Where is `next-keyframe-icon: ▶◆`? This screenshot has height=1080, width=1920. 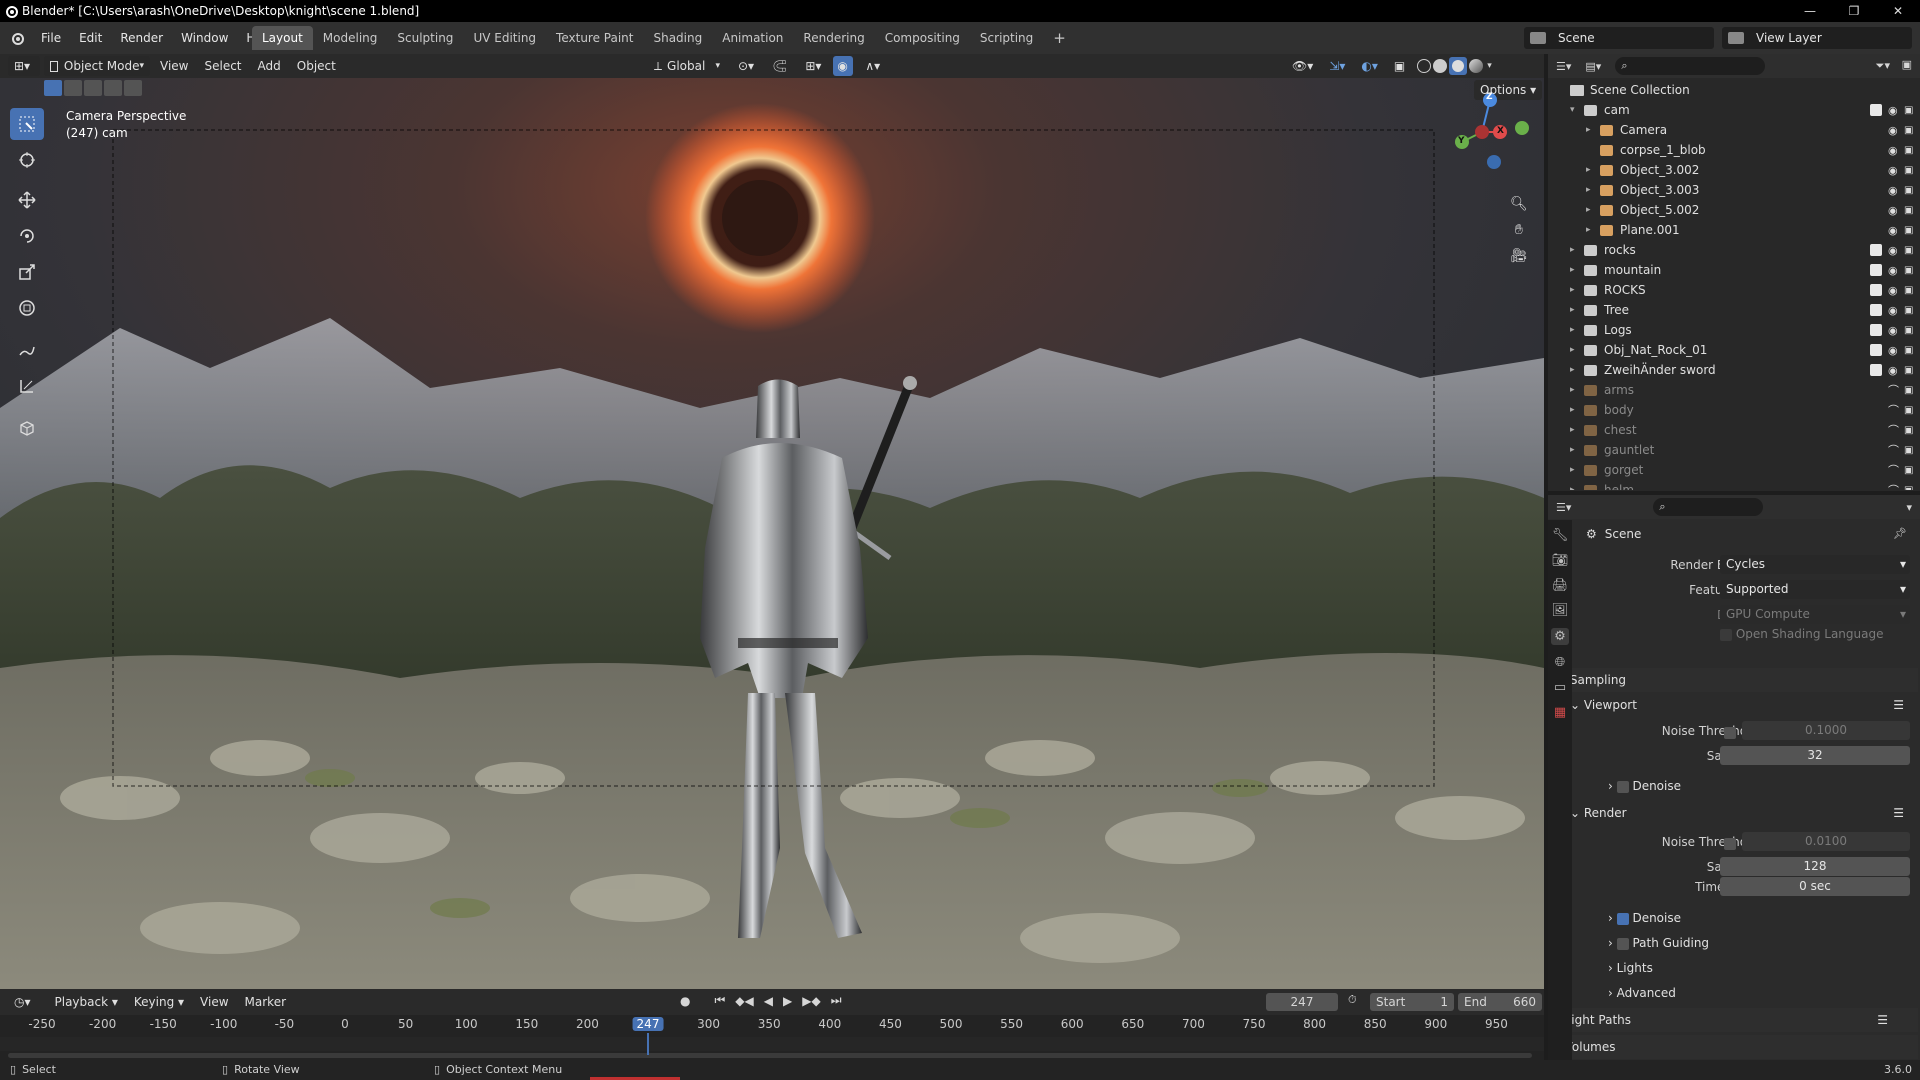 next-keyframe-icon: ▶◆ is located at coordinates (811, 1001).